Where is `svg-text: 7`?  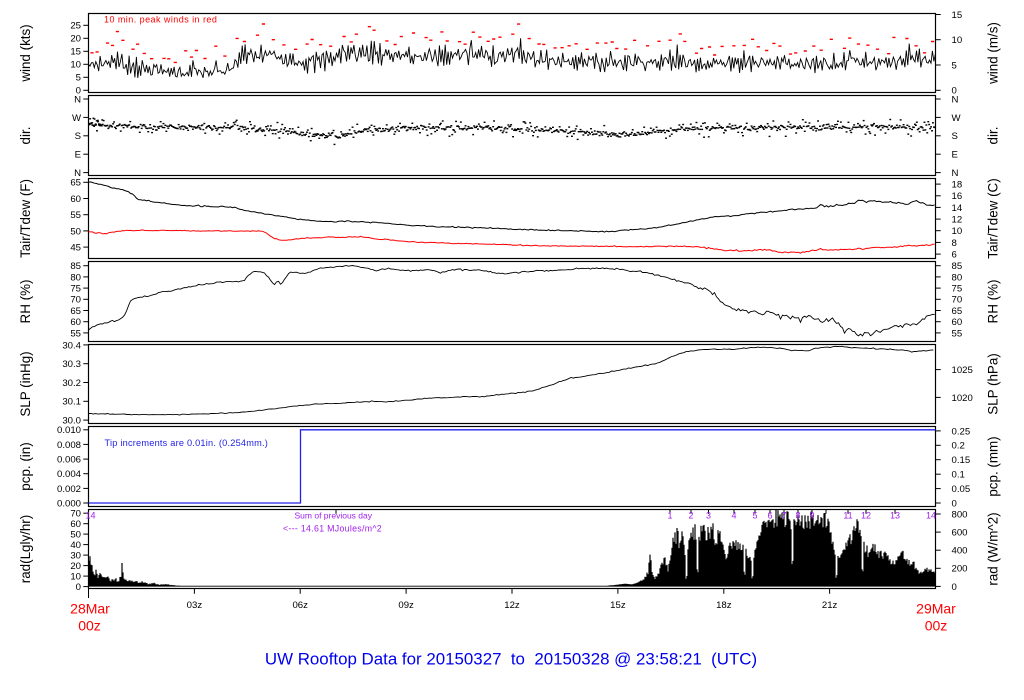
svg-text: 7 is located at coordinates (783, 516).